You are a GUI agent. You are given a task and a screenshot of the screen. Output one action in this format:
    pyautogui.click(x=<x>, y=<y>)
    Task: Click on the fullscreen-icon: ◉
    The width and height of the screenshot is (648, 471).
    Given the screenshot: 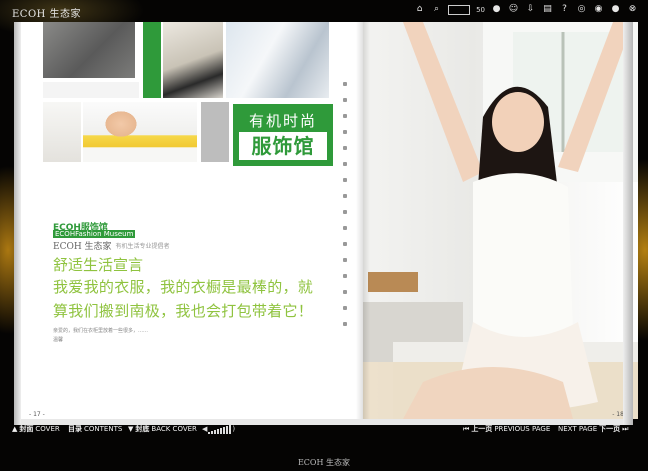 What is the action you would take?
    pyautogui.click(x=598, y=9)
    